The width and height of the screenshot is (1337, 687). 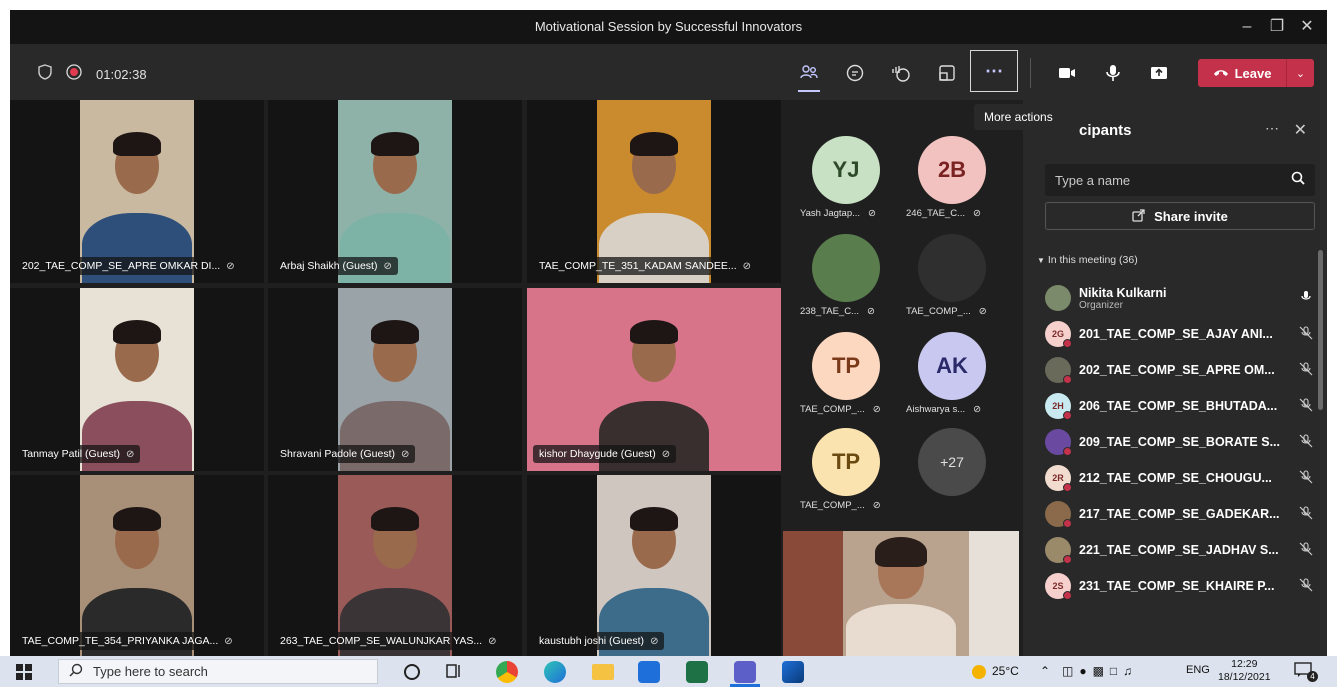 I want to click on video-tile: Arbaj Shaikh (Guest) ⊘, so click(x=395, y=191).